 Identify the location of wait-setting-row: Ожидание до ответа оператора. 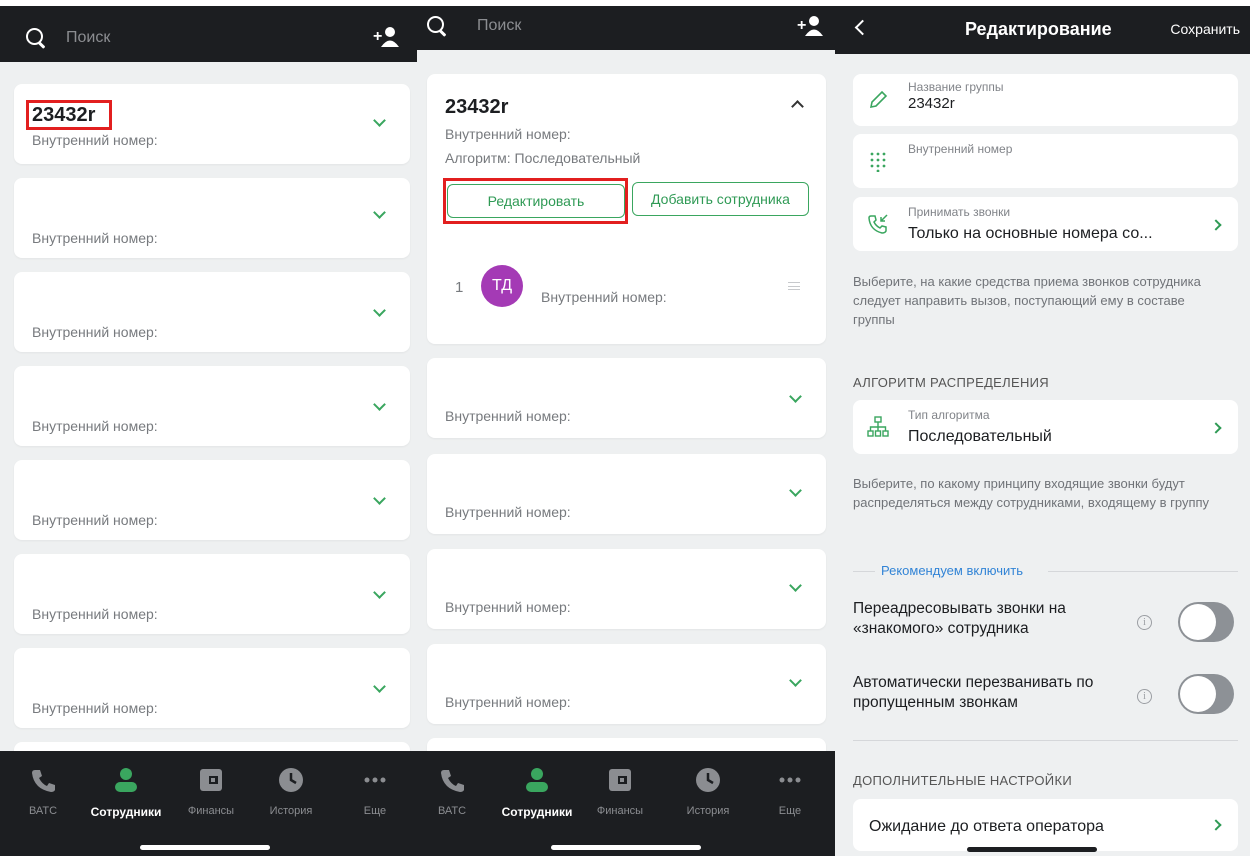
(1045, 825).